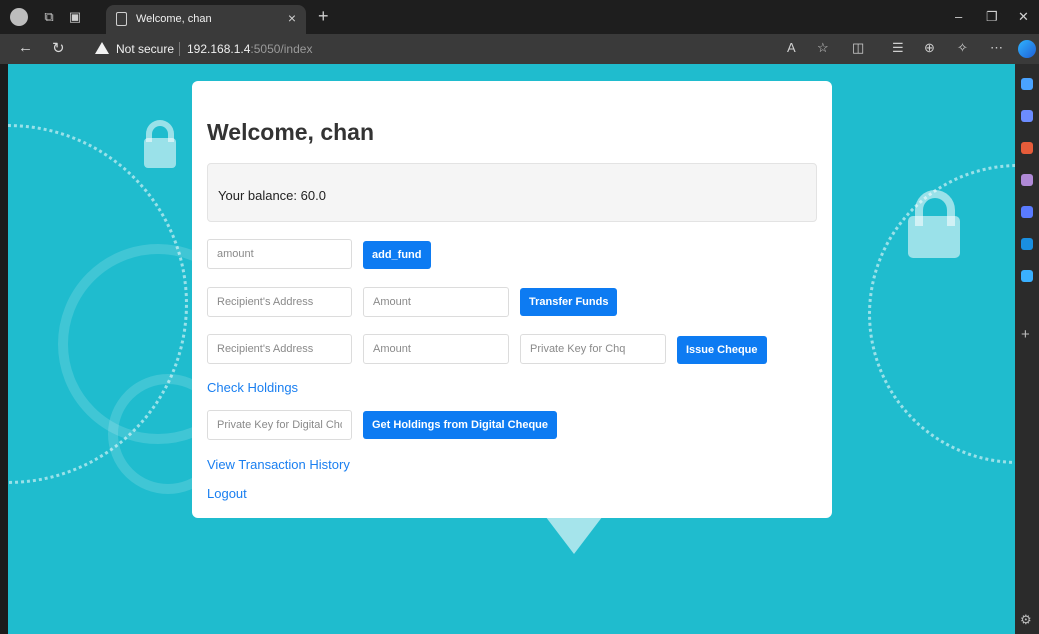 The width and height of the screenshot is (1039, 634). Describe the element at coordinates (1025, 334) in the screenshot. I see `add-sidebar-item-icon: +` at that location.